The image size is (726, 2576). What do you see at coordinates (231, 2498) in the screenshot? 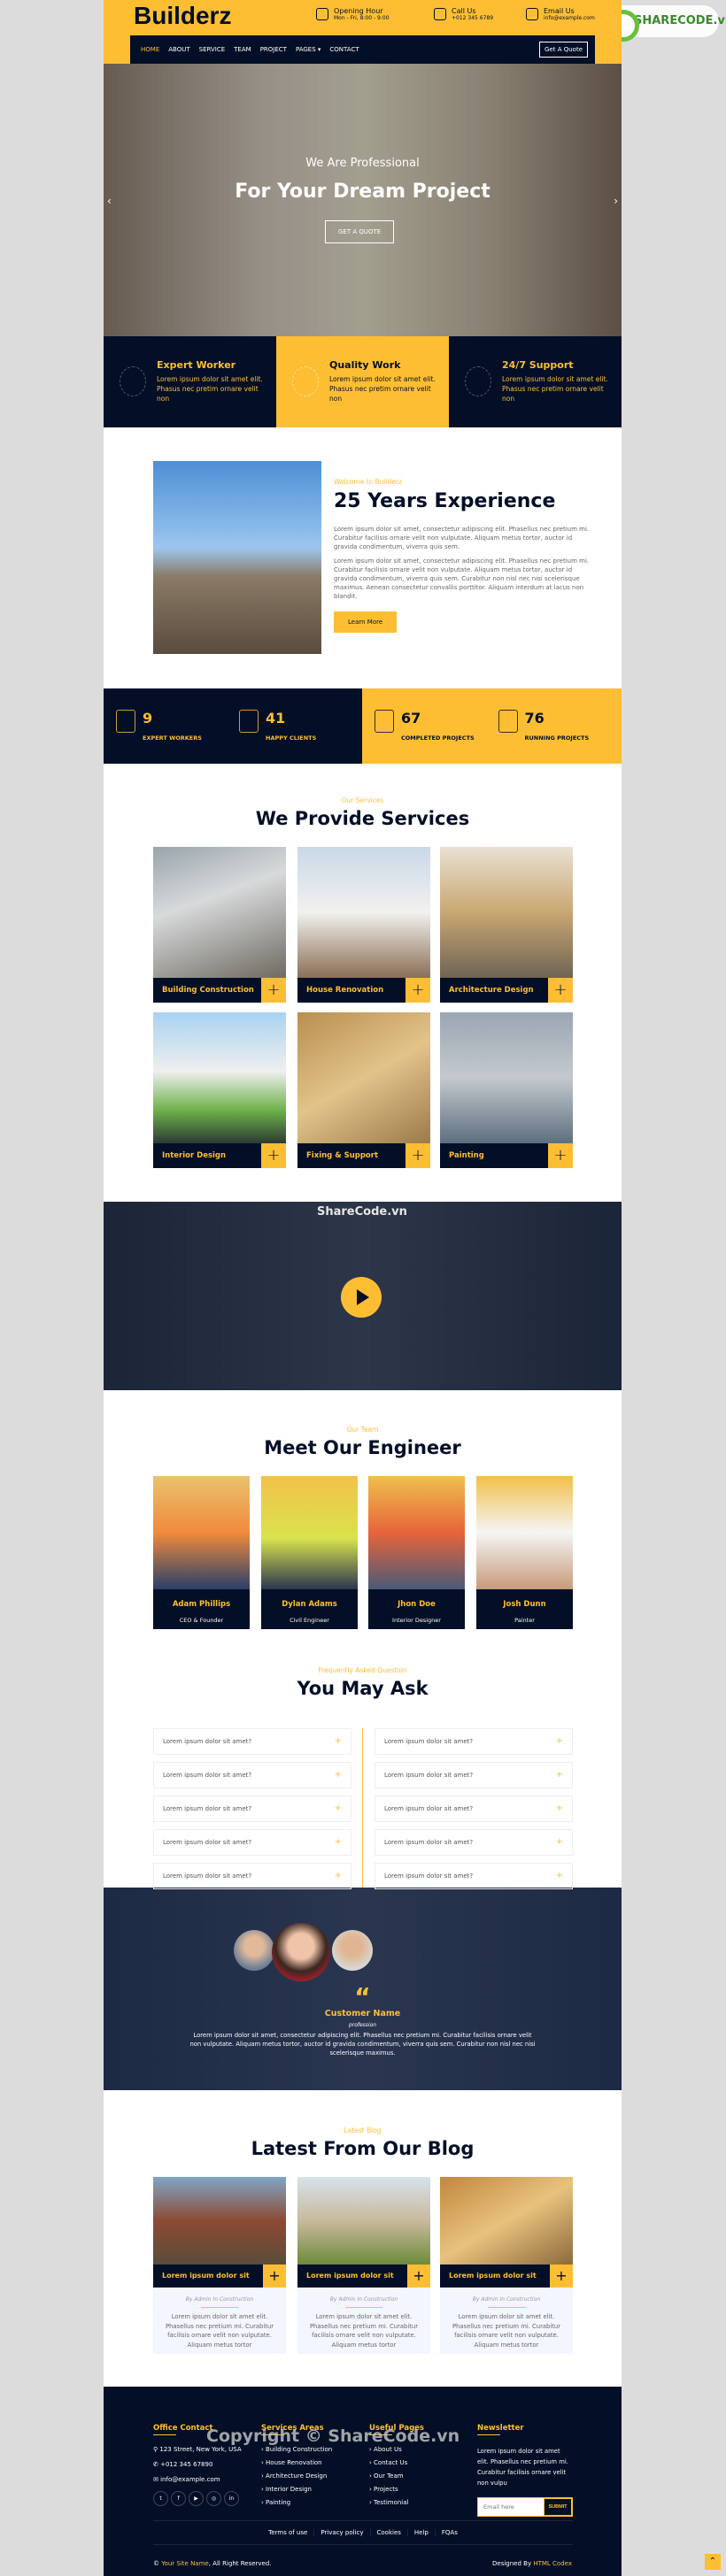
I see `linkedin-icon: in` at bounding box center [231, 2498].